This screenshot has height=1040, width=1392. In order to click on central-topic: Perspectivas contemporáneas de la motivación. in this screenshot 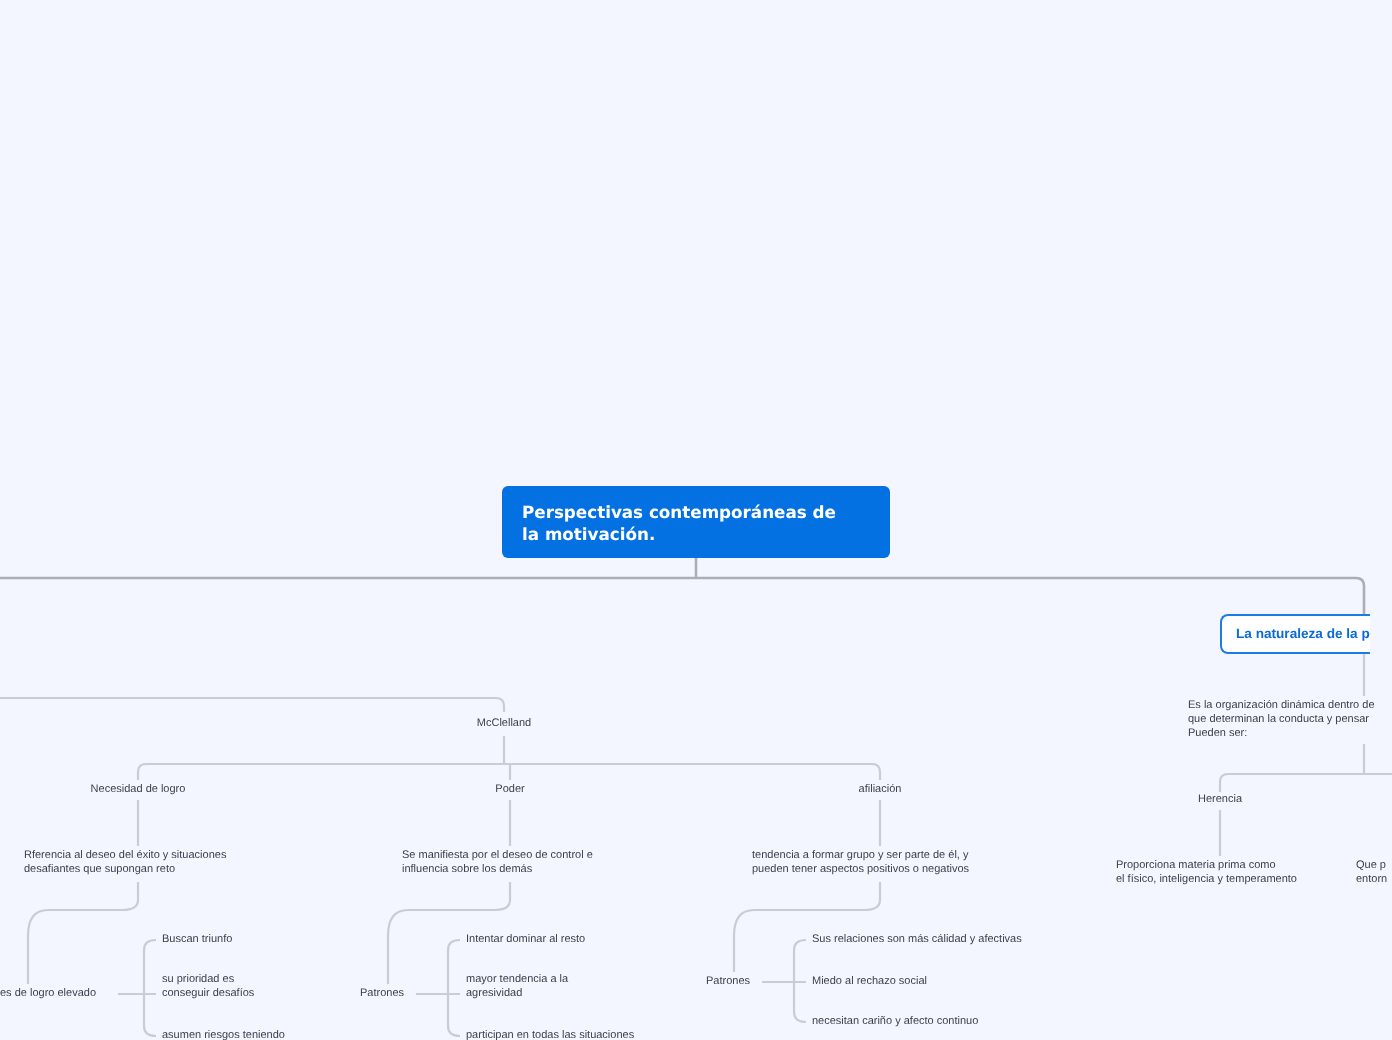, I will do `click(696, 522)`.